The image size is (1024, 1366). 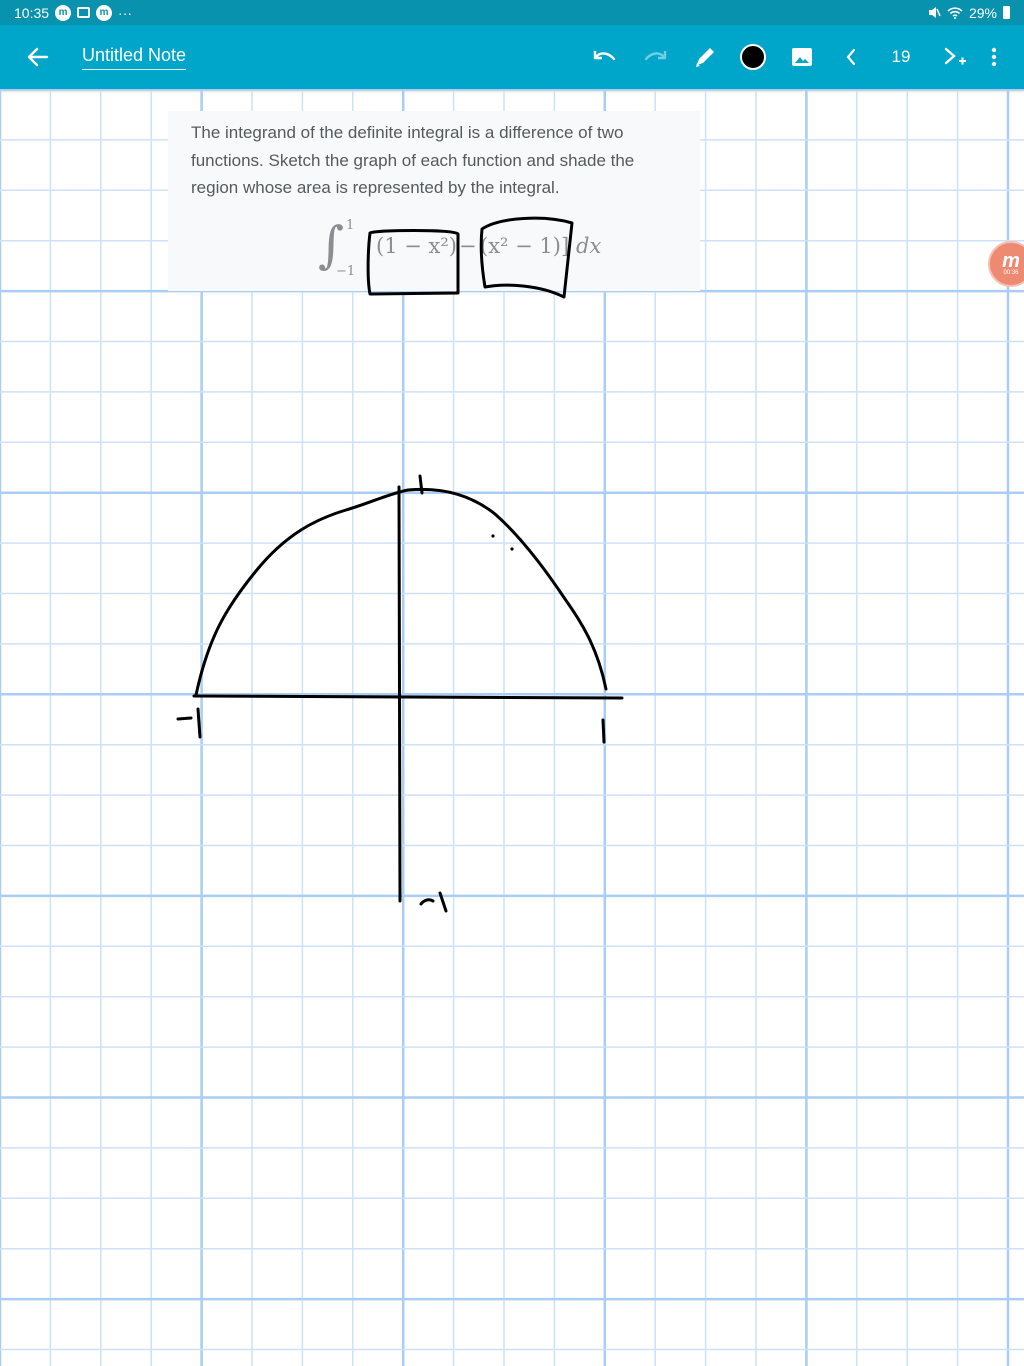 I want to click on tick-left, so click(x=199, y=723).